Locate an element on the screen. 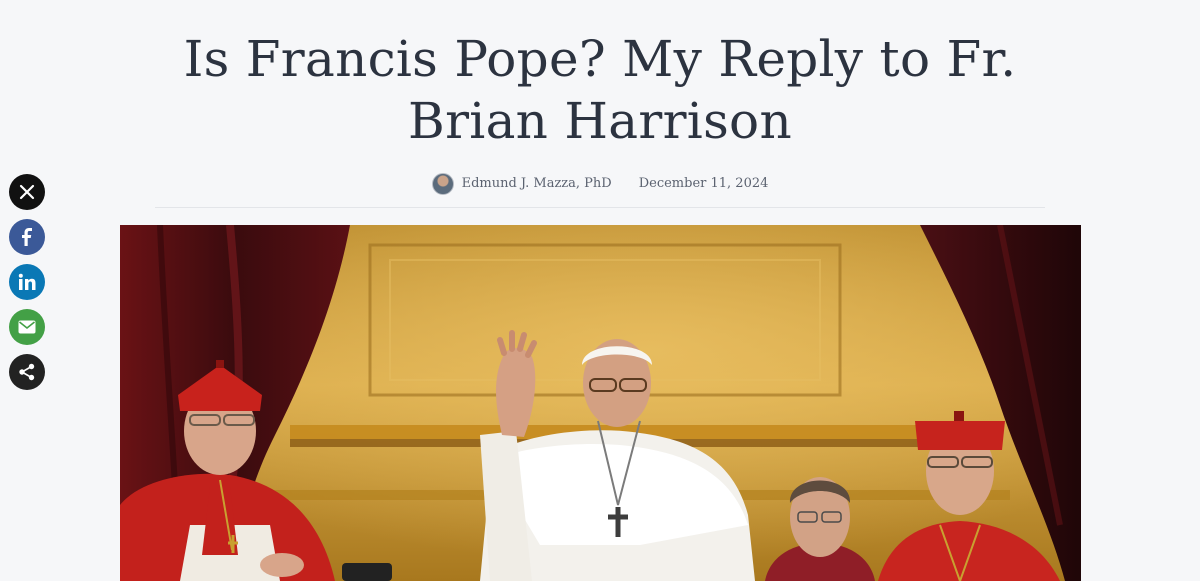 Image resolution: width=1200 pixels, height=581 pixels. author-link: Edmund J. Mazza, PhD is located at coordinates (521, 184).